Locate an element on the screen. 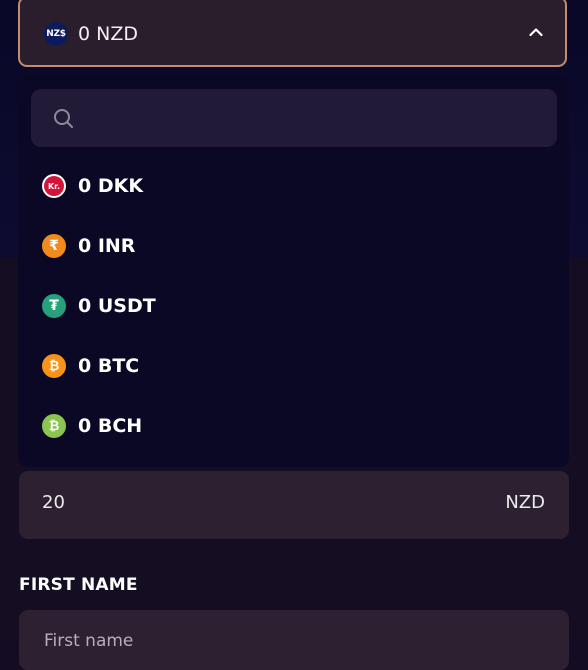 The image size is (588, 670). currency-option-label: 0 INR is located at coordinates (107, 246).